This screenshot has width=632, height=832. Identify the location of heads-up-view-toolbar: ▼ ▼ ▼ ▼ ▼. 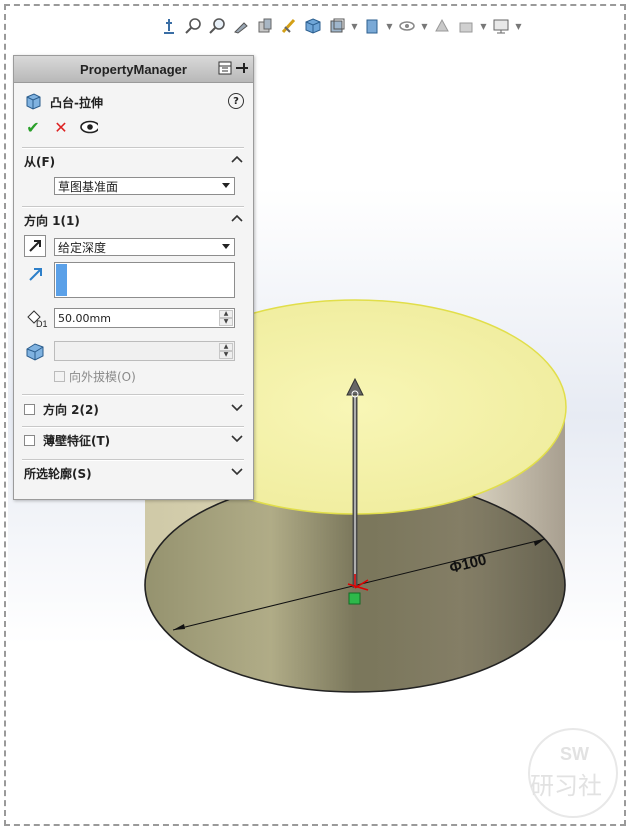
(340, 26).